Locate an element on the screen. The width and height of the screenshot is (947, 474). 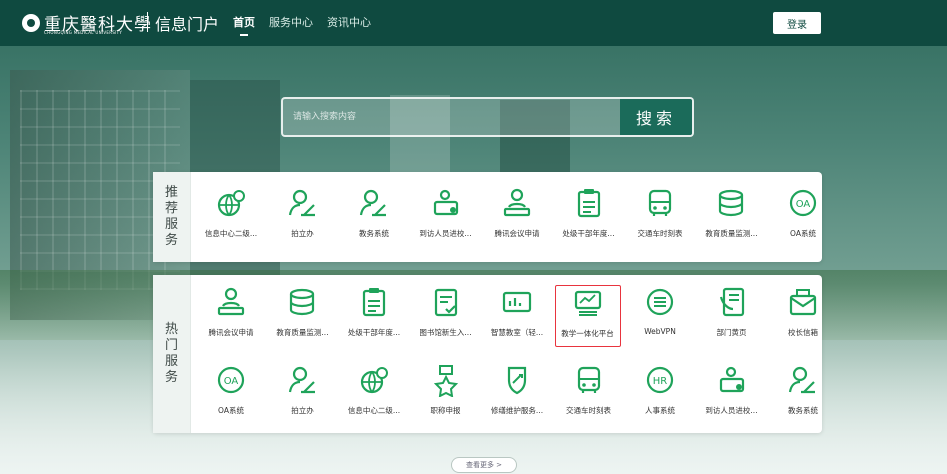
search-bar: 搜索 is located at coordinates (487, 117).